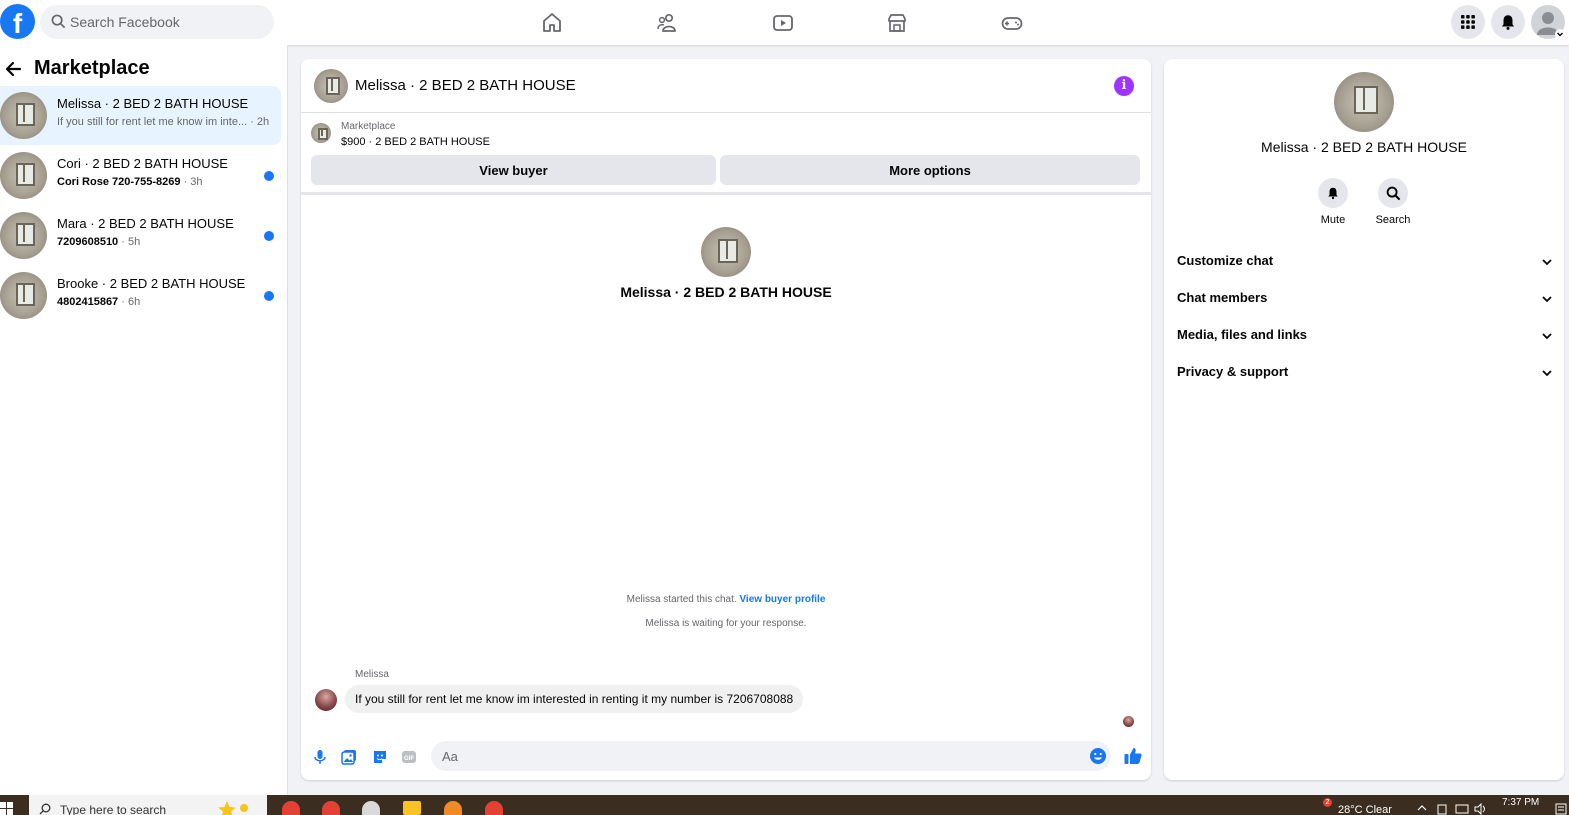  Describe the element at coordinates (1327, 802) in the screenshot. I see `weather-notification-badge: 2` at that location.